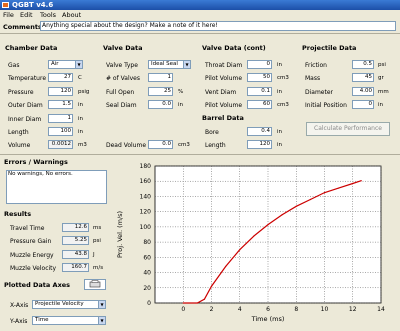  I want to click on y-axis-title: Proj. Vel. (m/s), so click(120, 234).